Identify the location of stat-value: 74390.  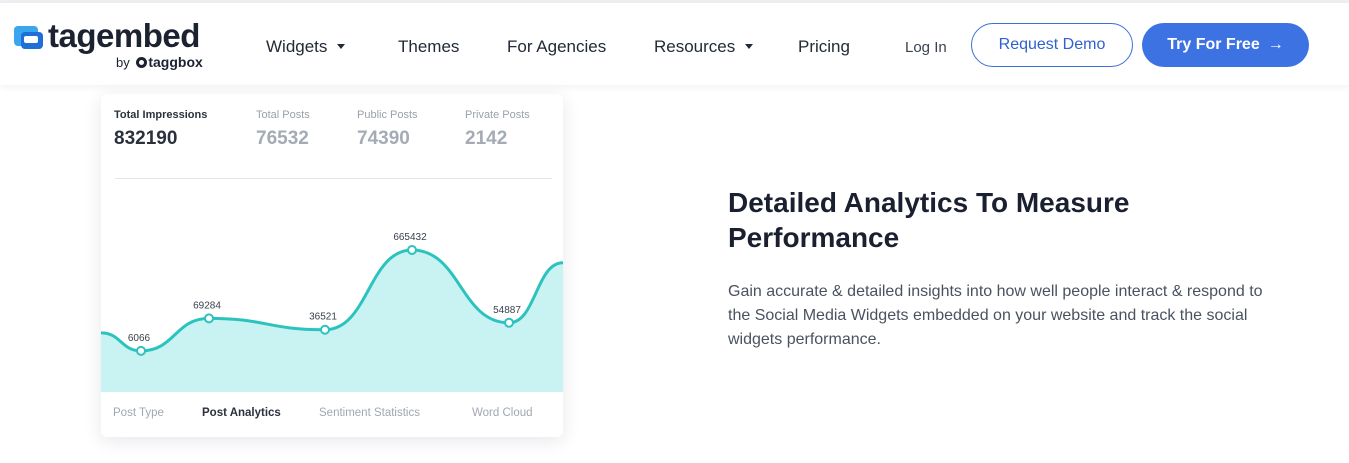
(383, 138).